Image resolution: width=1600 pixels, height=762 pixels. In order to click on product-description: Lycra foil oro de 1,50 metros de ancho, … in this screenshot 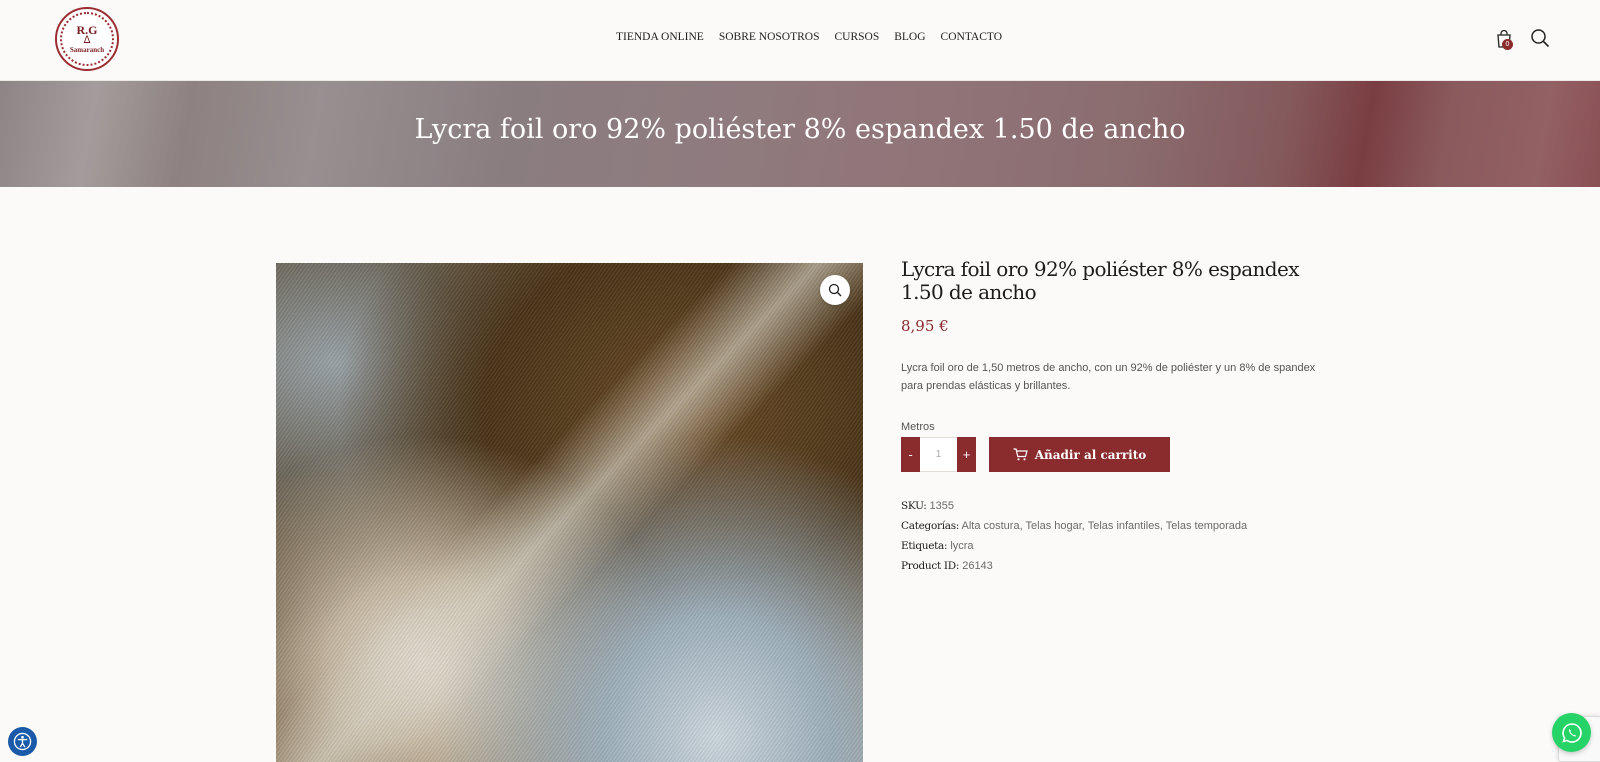, I will do `click(1108, 377)`.